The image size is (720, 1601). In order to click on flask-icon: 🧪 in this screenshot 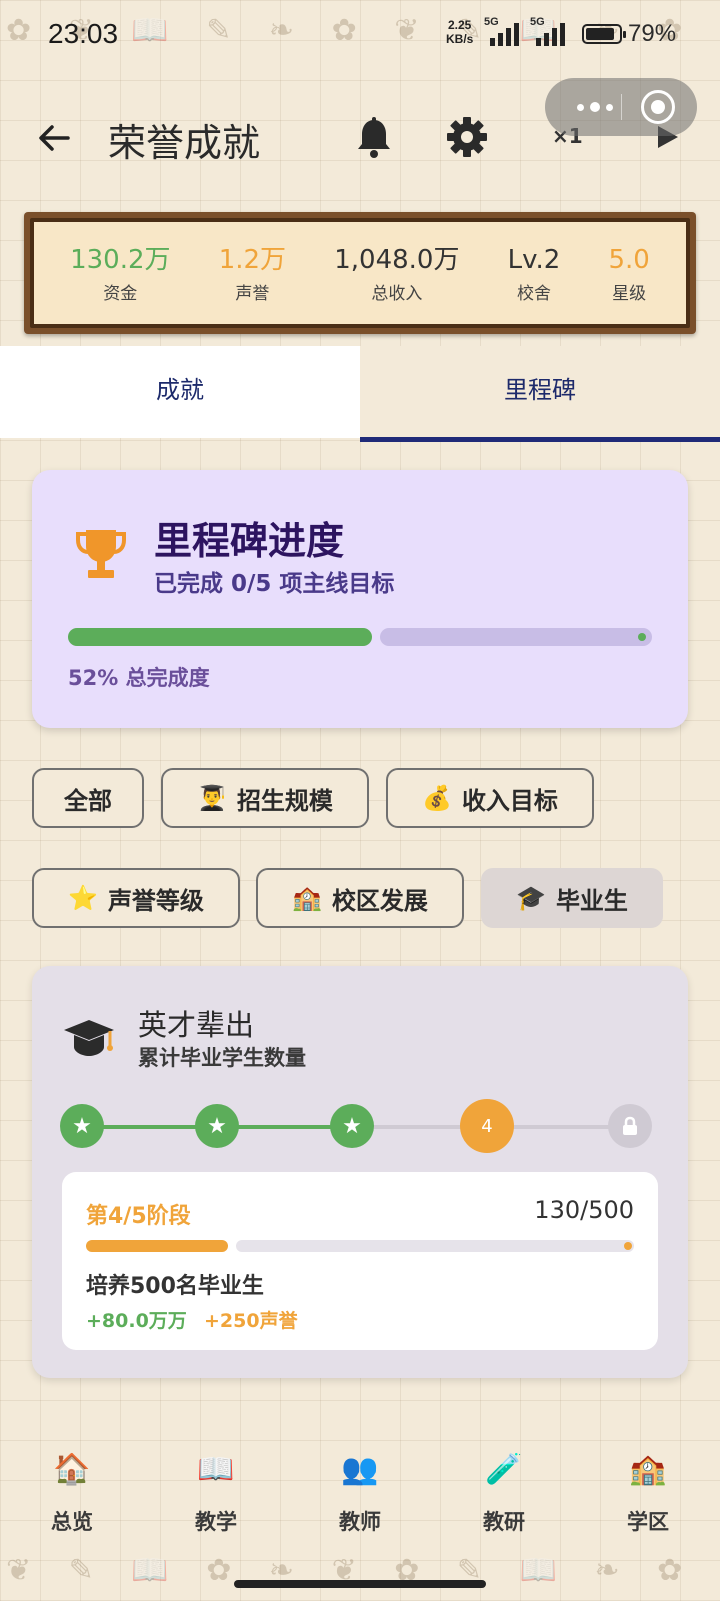, I will do `click(504, 1469)`.